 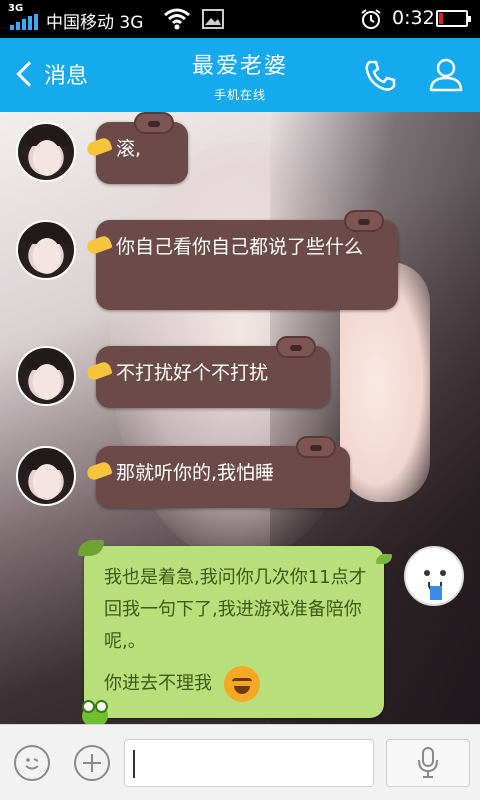 I want to click on message-bubble-received: 滚,, so click(x=142, y=148).